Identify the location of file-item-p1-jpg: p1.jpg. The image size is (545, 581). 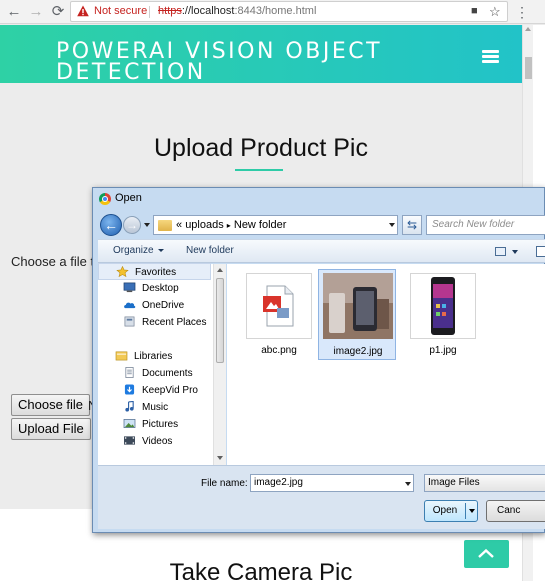
(443, 314).